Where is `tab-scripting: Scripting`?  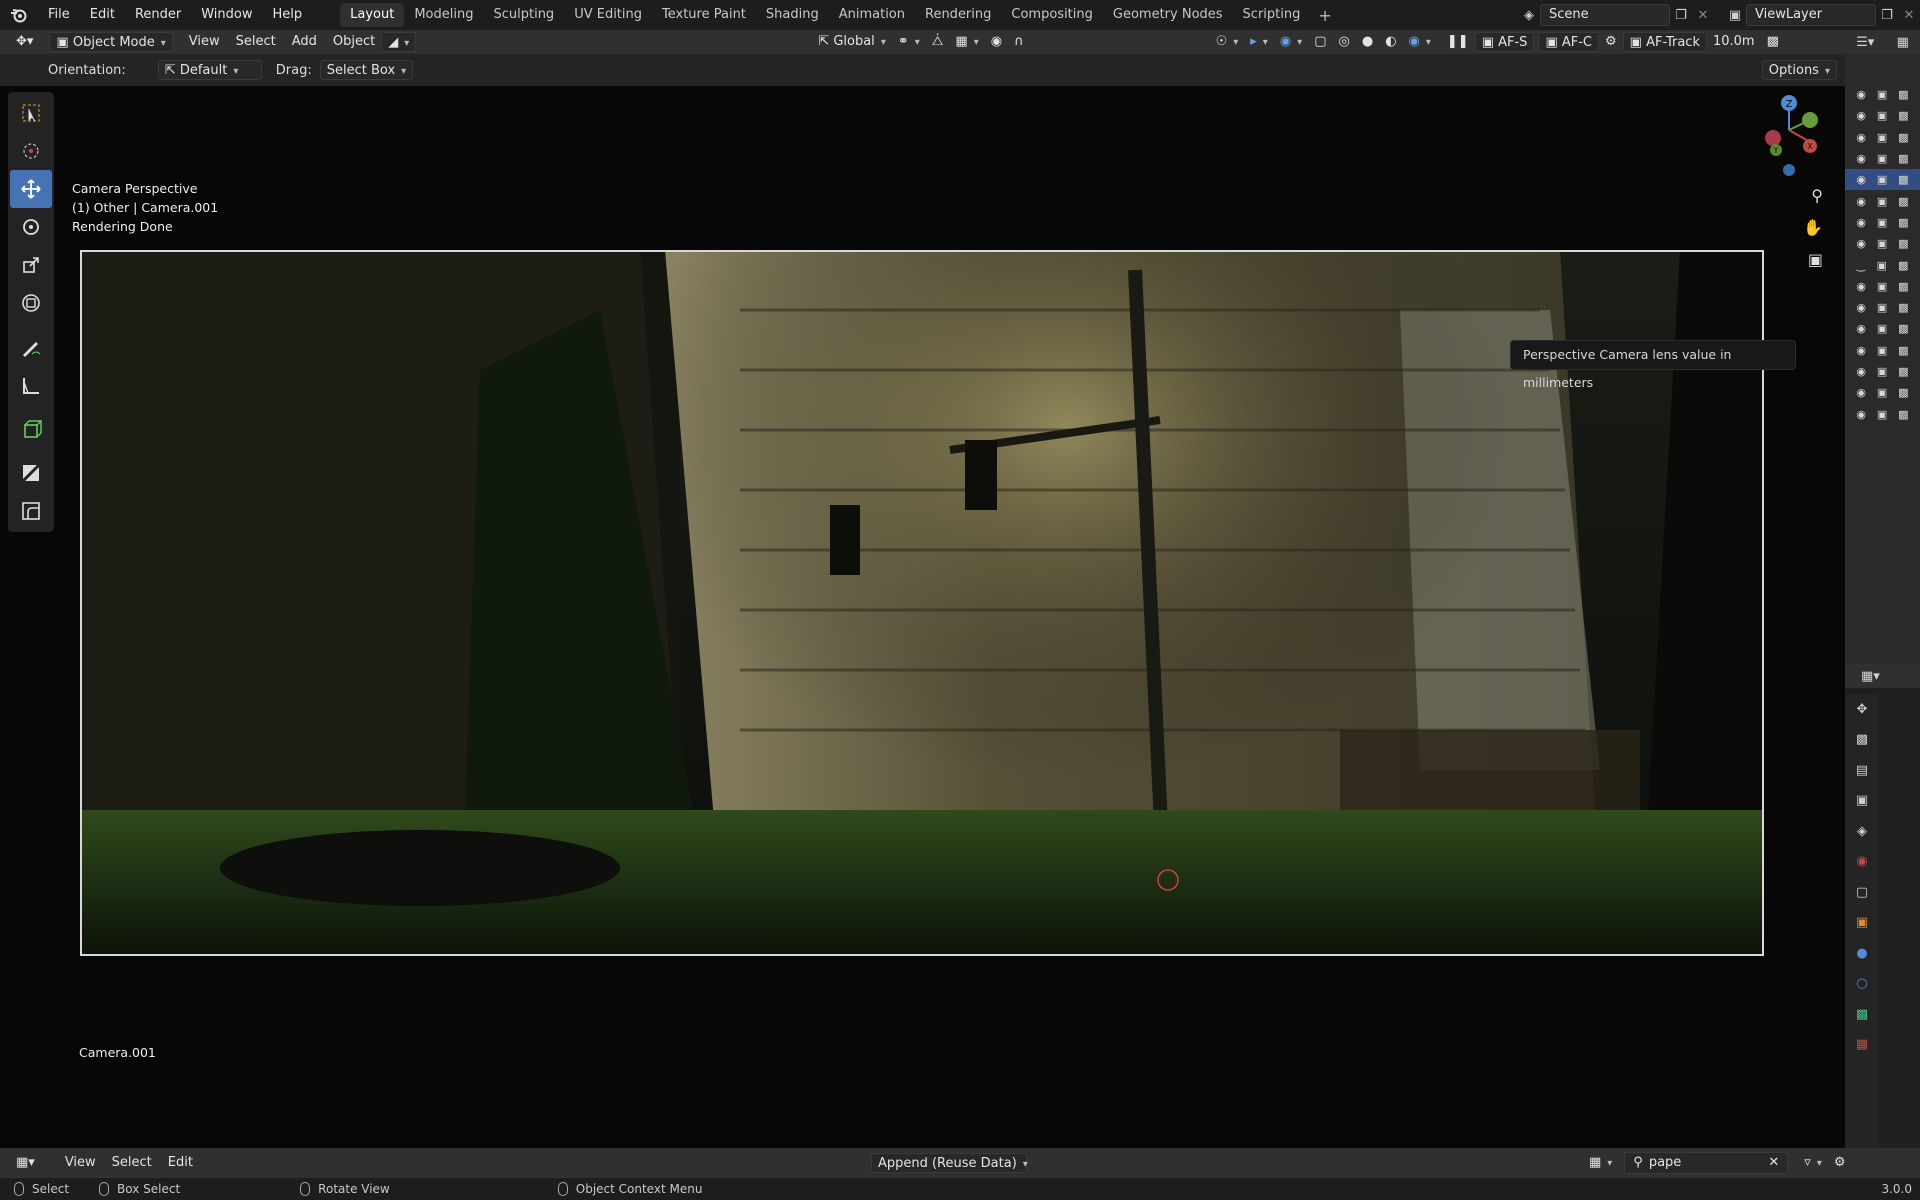 tab-scripting: Scripting is located at coordinates (1272, 15).